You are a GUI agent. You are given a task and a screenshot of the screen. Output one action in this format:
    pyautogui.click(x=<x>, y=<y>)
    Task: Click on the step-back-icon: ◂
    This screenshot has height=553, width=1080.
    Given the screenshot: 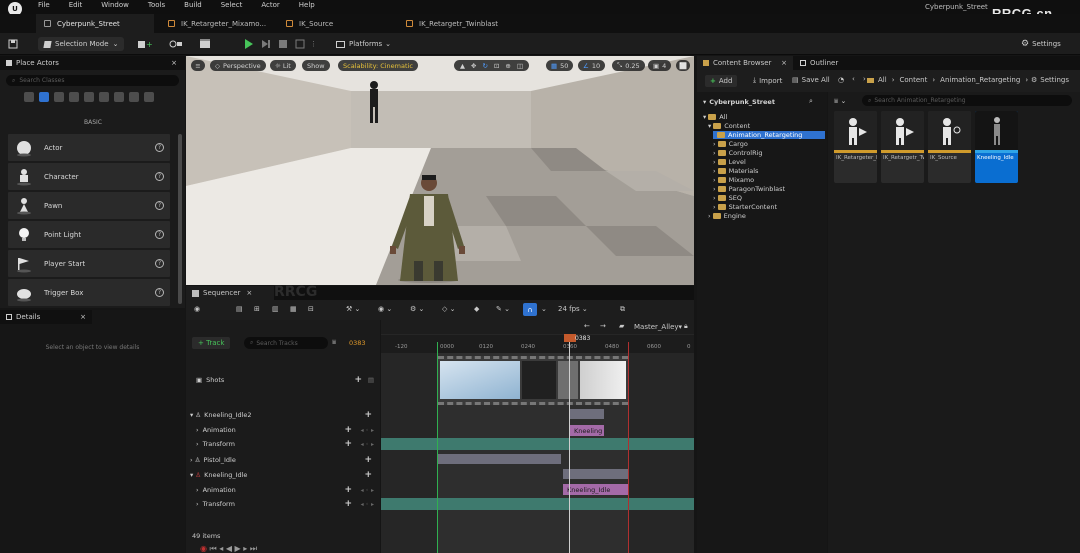 What is the action you would take?
    pyautogui.click(x=221, y=548)
    